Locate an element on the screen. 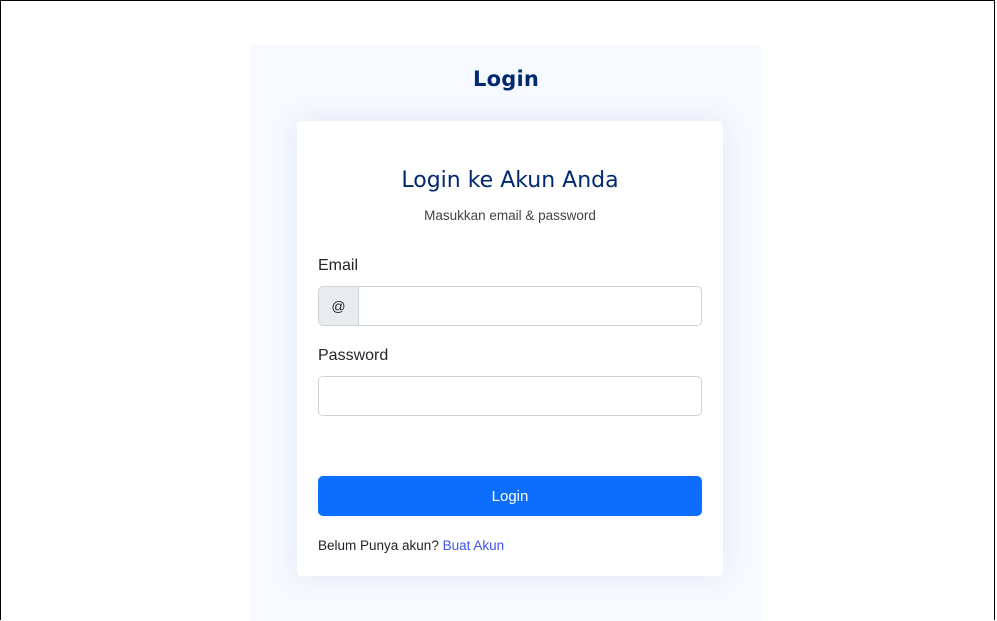  card-title: Login ke Akun Anda is located at coordinates (510, 180).